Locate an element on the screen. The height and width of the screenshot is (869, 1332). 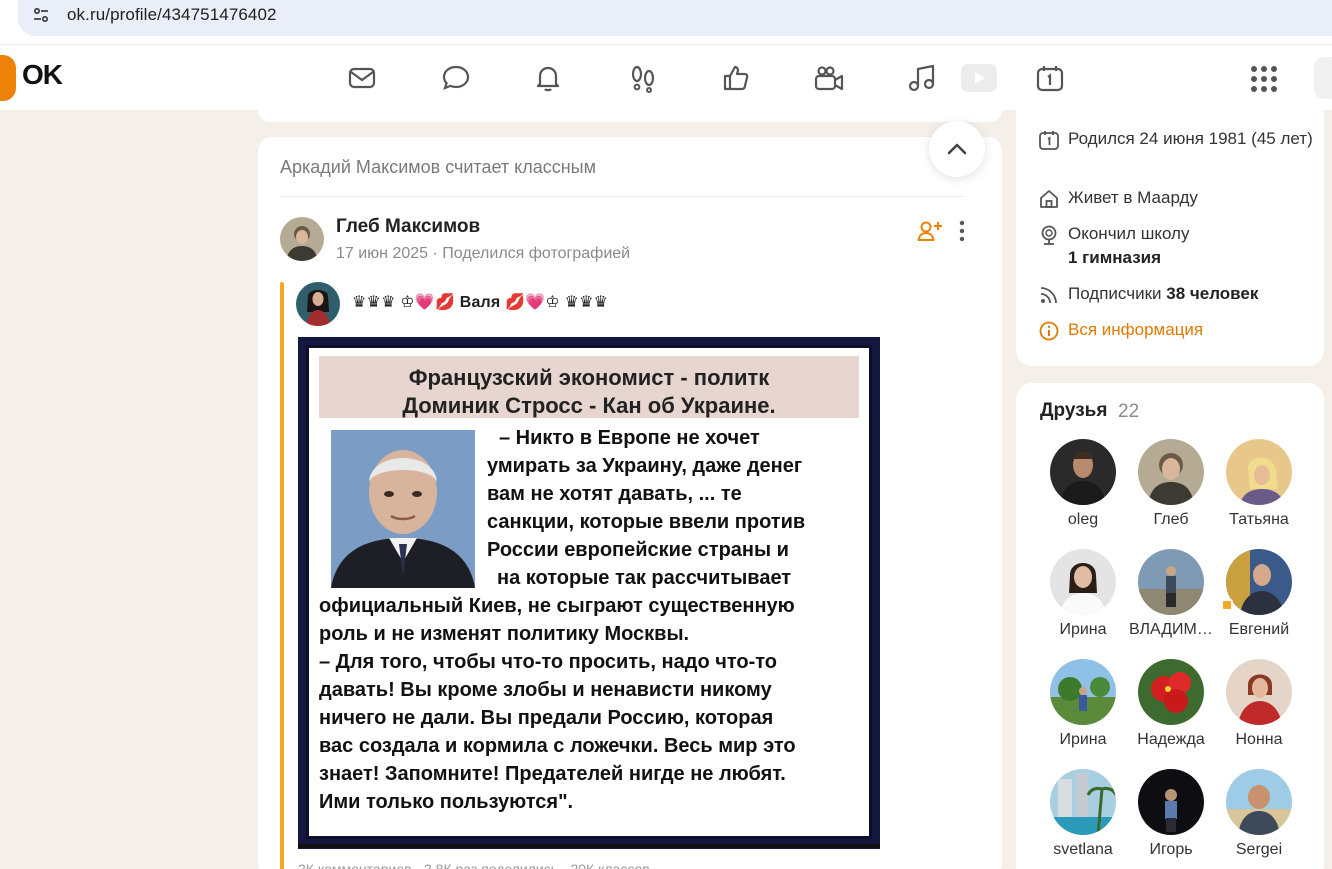
subscribers-count: 38 человек is located at coordinates (1212, 293).